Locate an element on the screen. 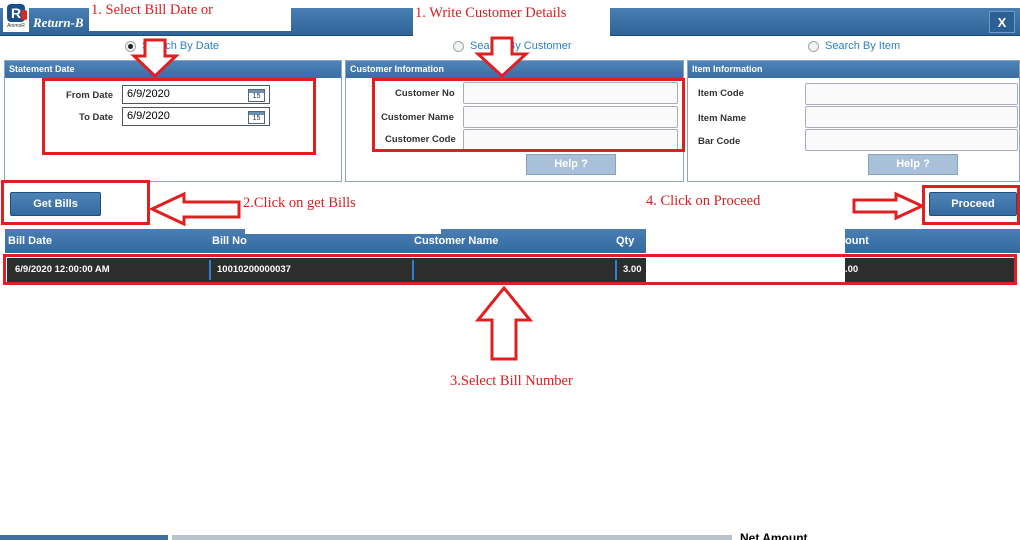 This screenshot has height=540, width=1020. logo-text: AnimoR is located at coordinates (16, 26).